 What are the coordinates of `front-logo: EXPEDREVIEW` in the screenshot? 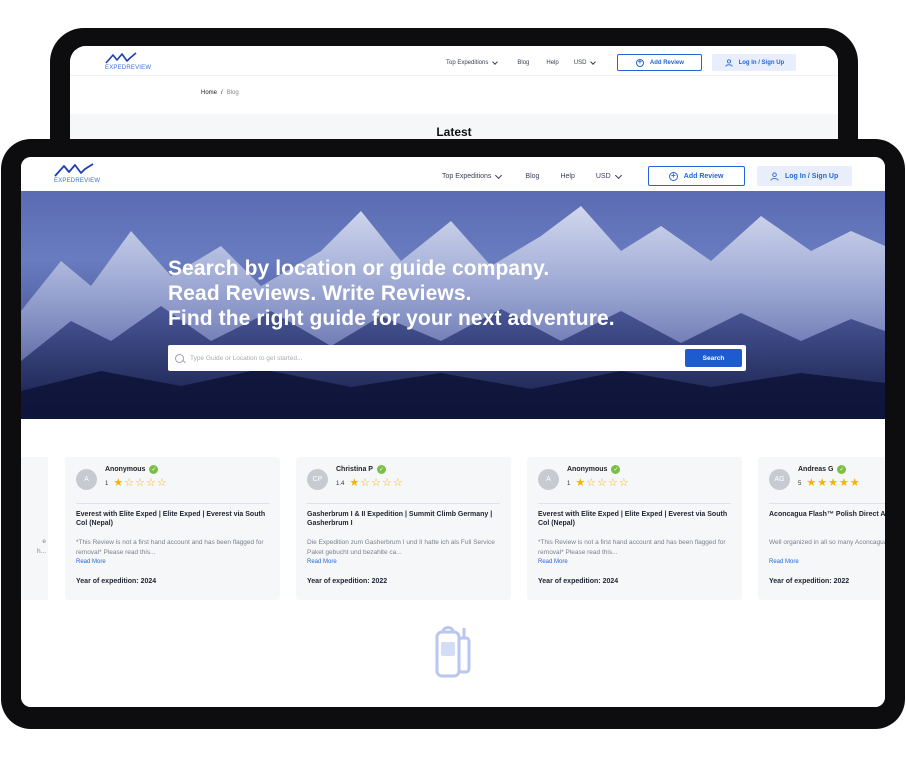 It's located at (77, 173).